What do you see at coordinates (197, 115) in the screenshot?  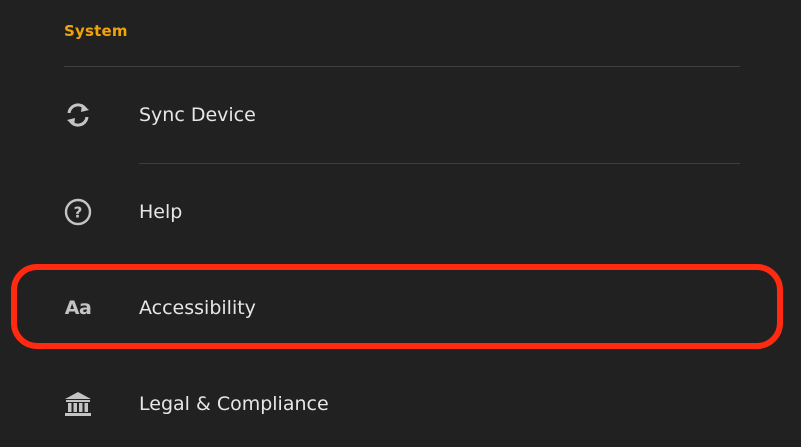 I see `settings-item-label: Sync Device` at bounding box center [197, 115].